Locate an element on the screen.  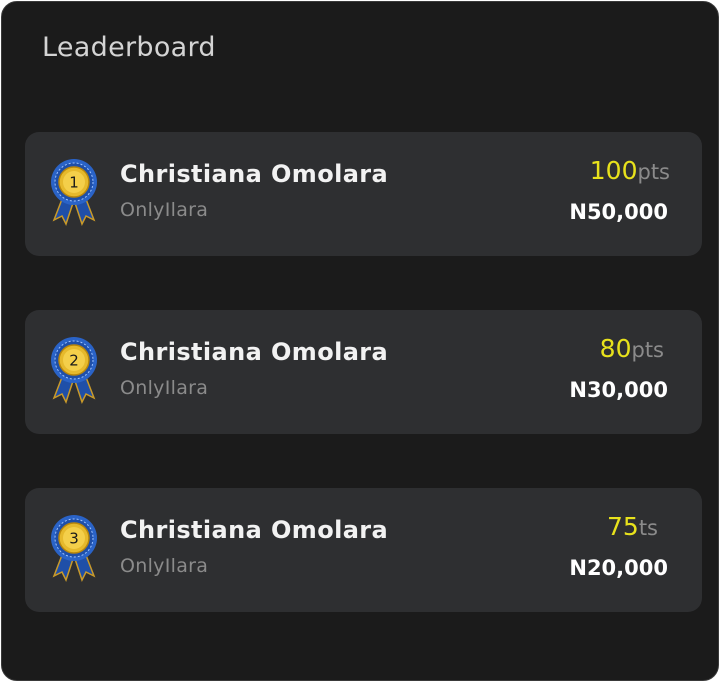
prize-amount: N20,000 is located at coordinates (618, 568).